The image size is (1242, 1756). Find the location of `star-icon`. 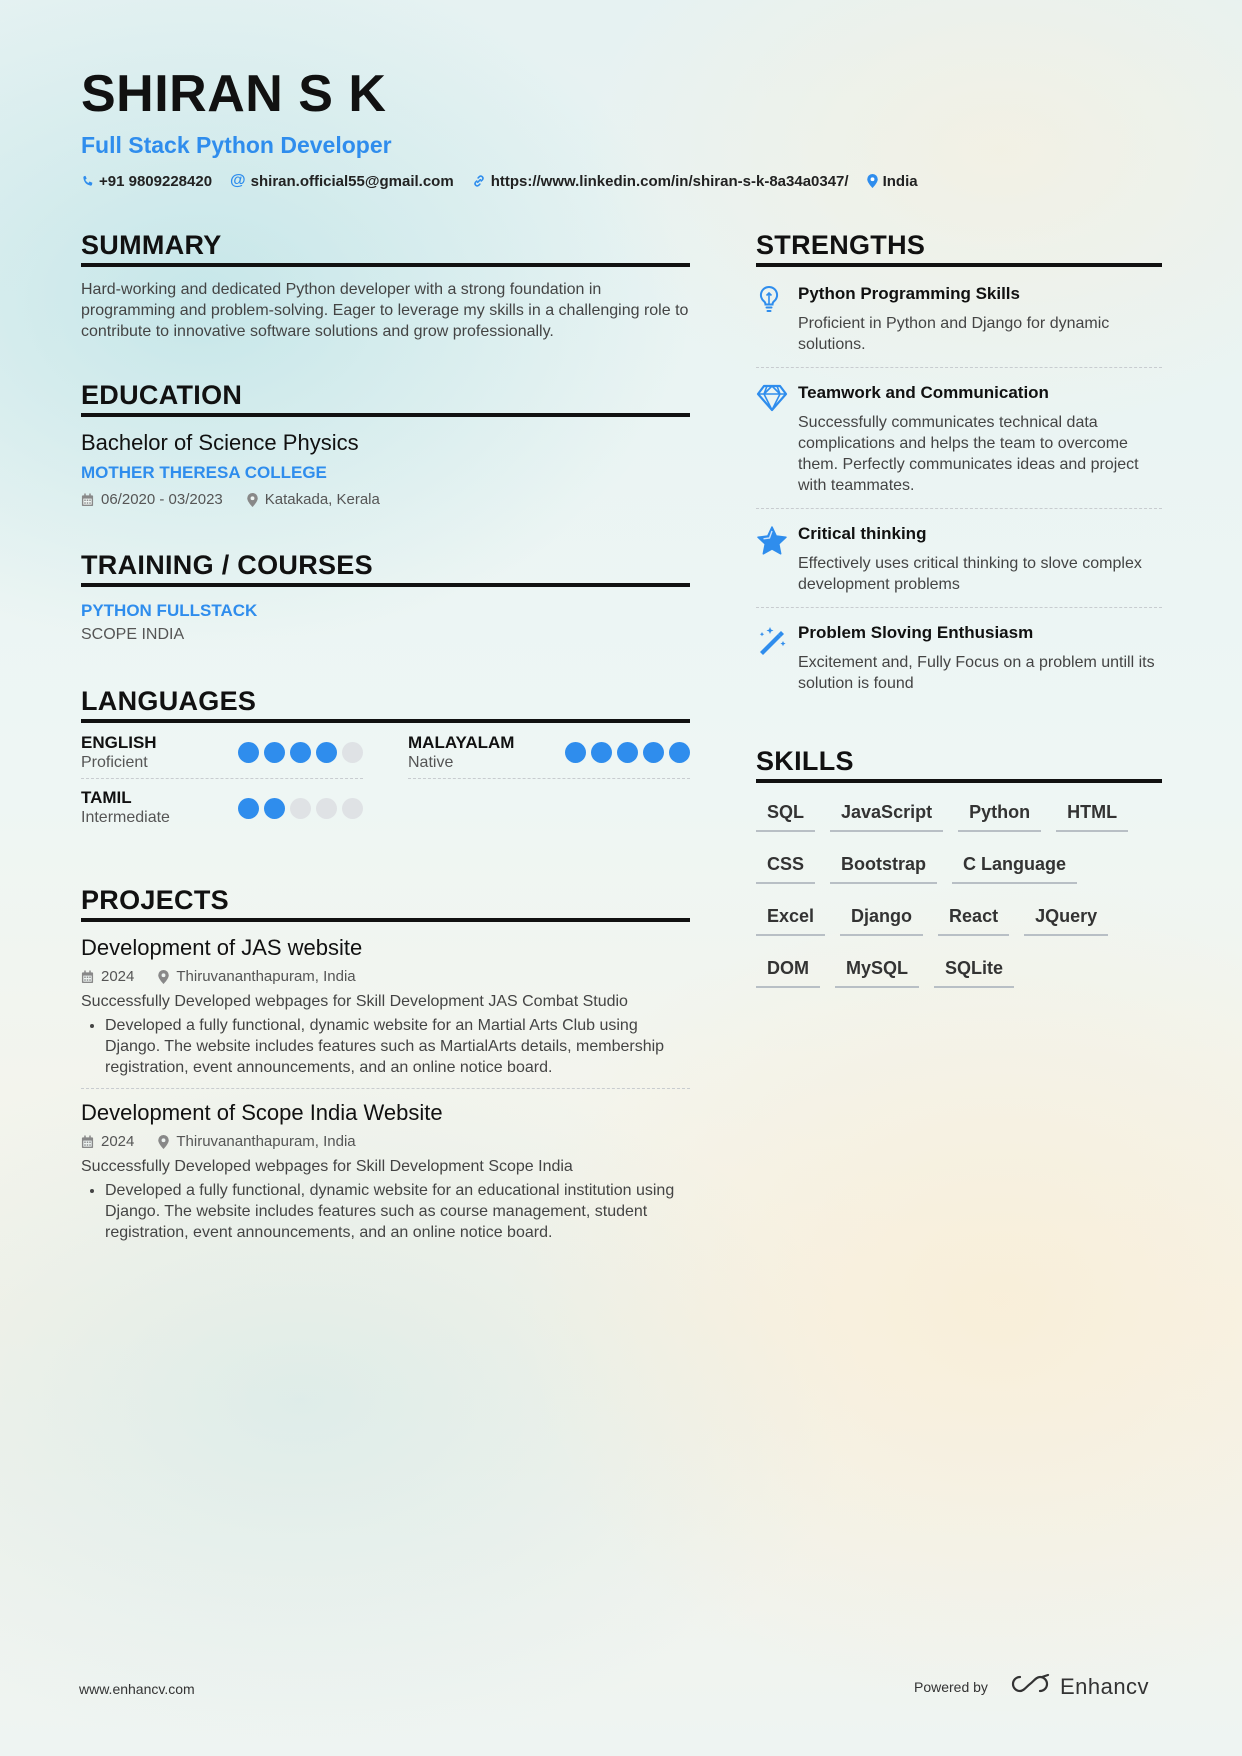

star-icon is located at coordinates (777, 559).